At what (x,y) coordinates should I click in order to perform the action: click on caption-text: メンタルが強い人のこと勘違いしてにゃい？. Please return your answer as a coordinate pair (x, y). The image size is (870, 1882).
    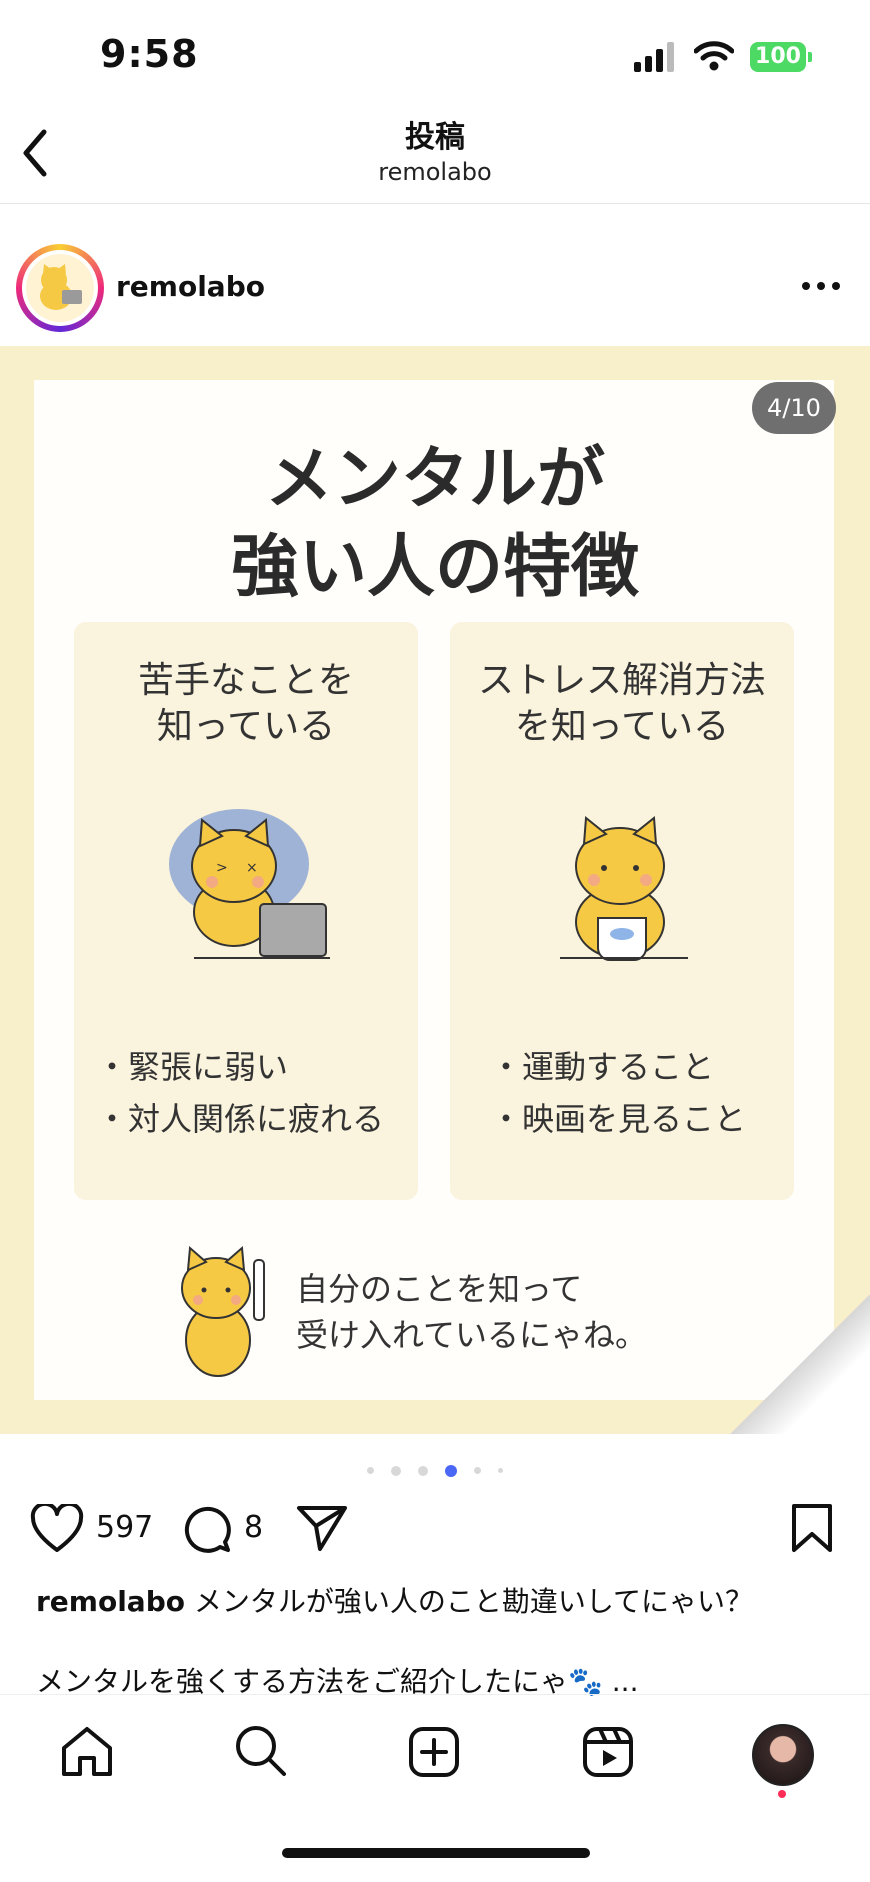
    Looking at the image, I should click on (473, 1601).